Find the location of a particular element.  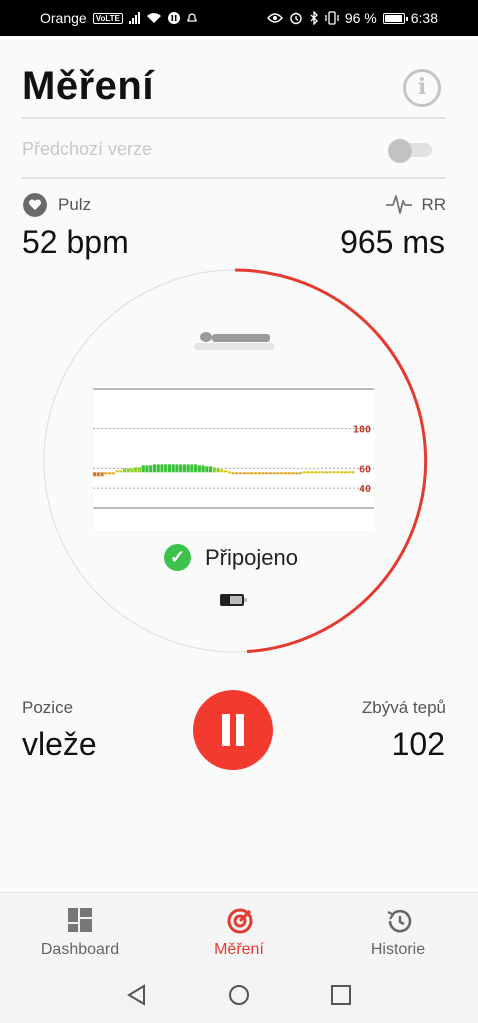

rr-value: 965 ms is located at coordinates (392, 242).